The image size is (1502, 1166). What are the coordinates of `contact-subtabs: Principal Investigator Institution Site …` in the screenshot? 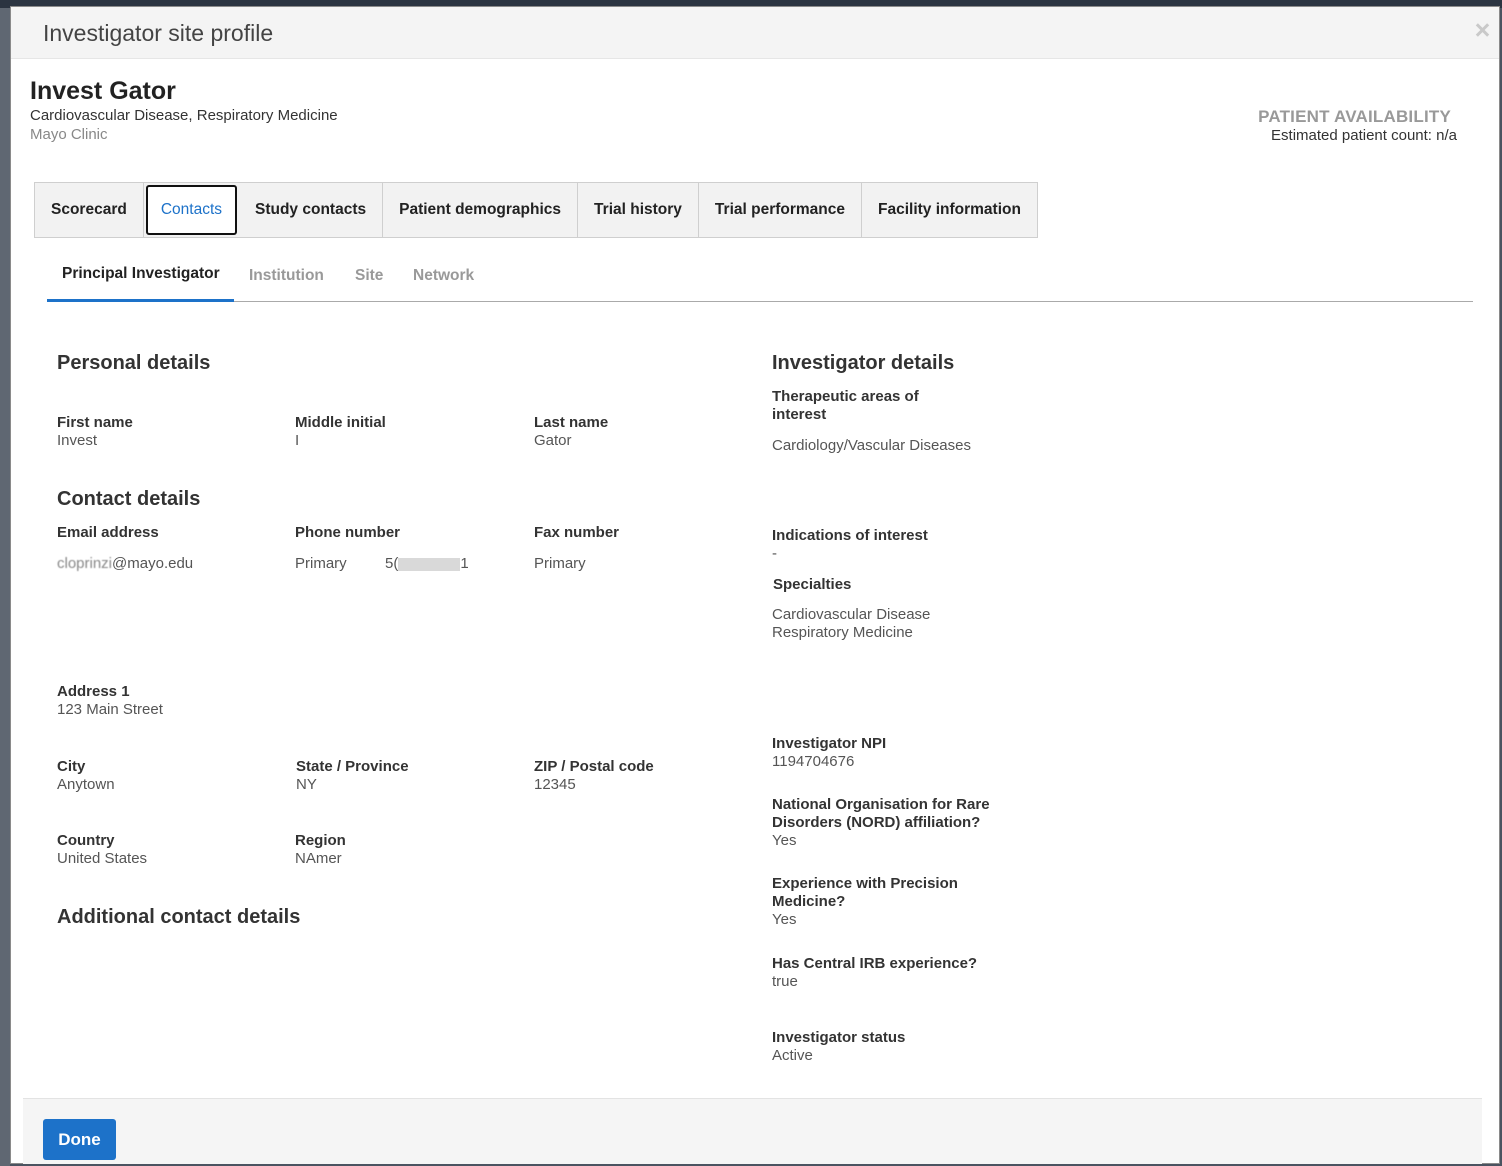 It's located at (760, 279).